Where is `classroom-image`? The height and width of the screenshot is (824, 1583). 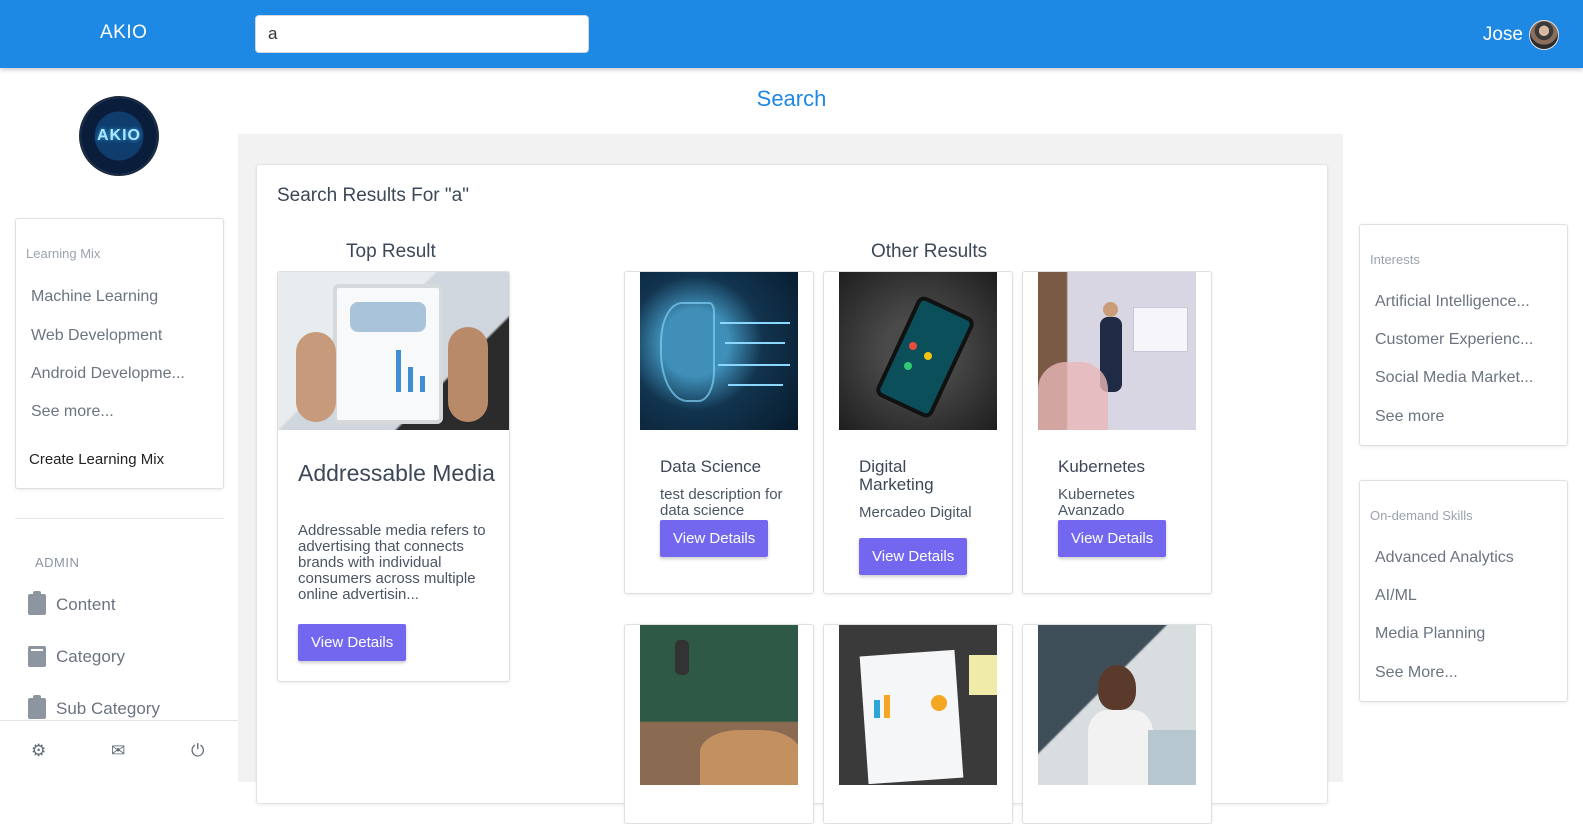
classroom-image is located at coordinates (719, 705).